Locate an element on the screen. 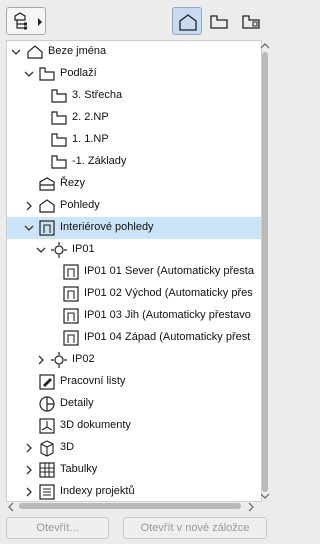 The height and width of the screenshot is (544, 320). 3d-document-icon is located at coordinates (47, 426).